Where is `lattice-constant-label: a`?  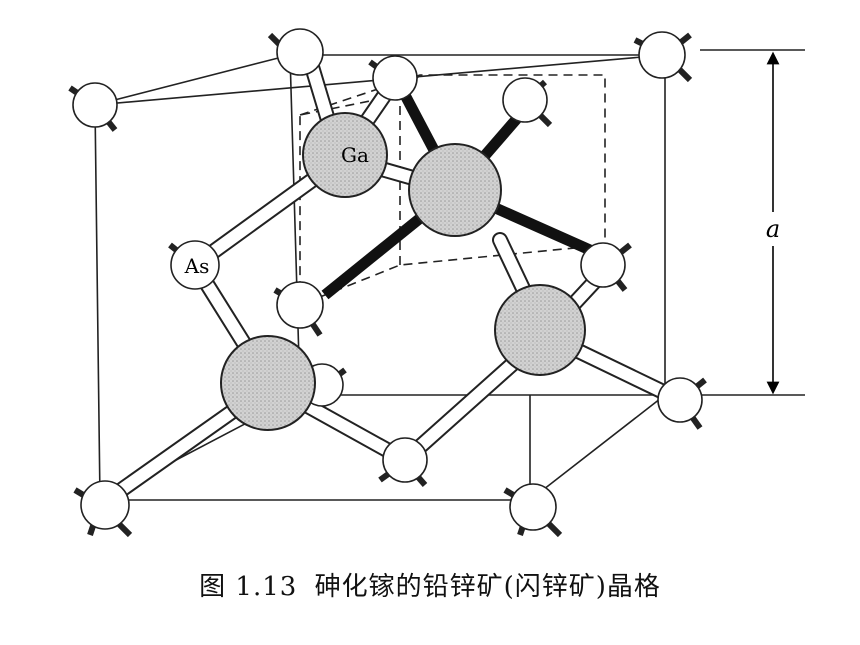 lattice-constant-label: a is located at coordinates (773, 229).